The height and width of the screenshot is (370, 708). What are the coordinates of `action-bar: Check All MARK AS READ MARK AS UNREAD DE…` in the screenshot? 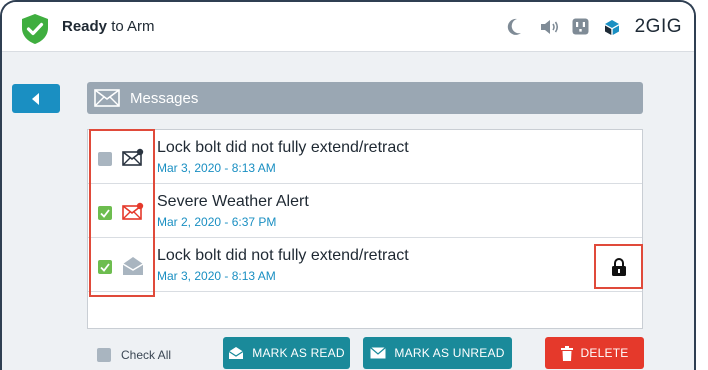 It's located at (348, 353).